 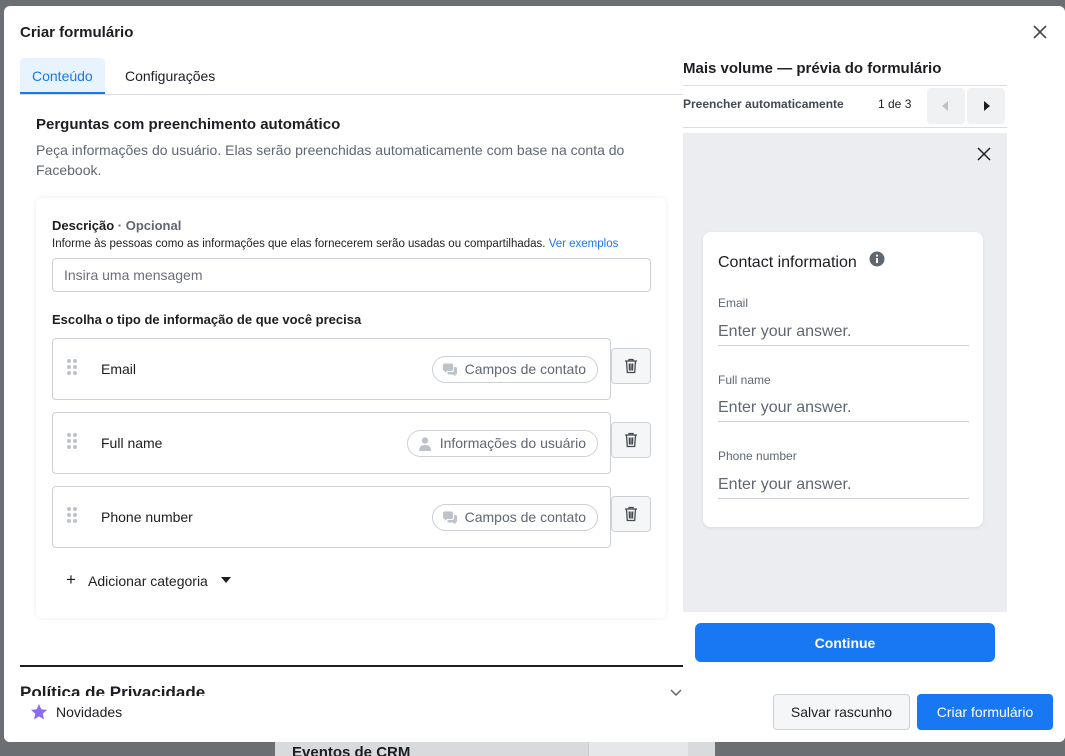 I want to click on contact-info-title: Contact information, so click(x=787, y=262).